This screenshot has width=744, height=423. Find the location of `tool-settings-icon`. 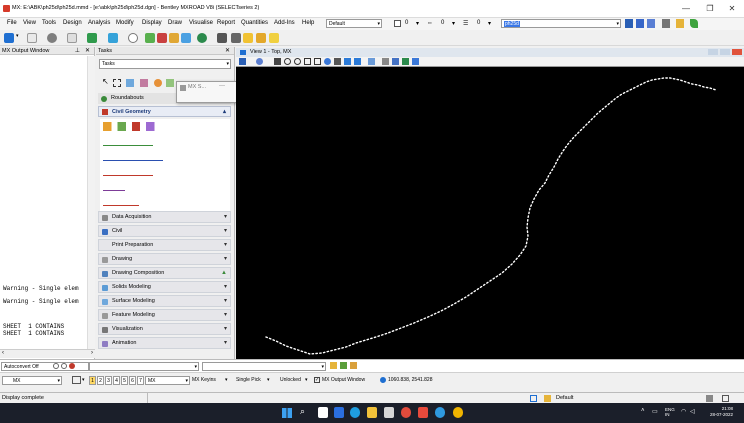

tool-settings-icon is located at coordinates (353, 365).